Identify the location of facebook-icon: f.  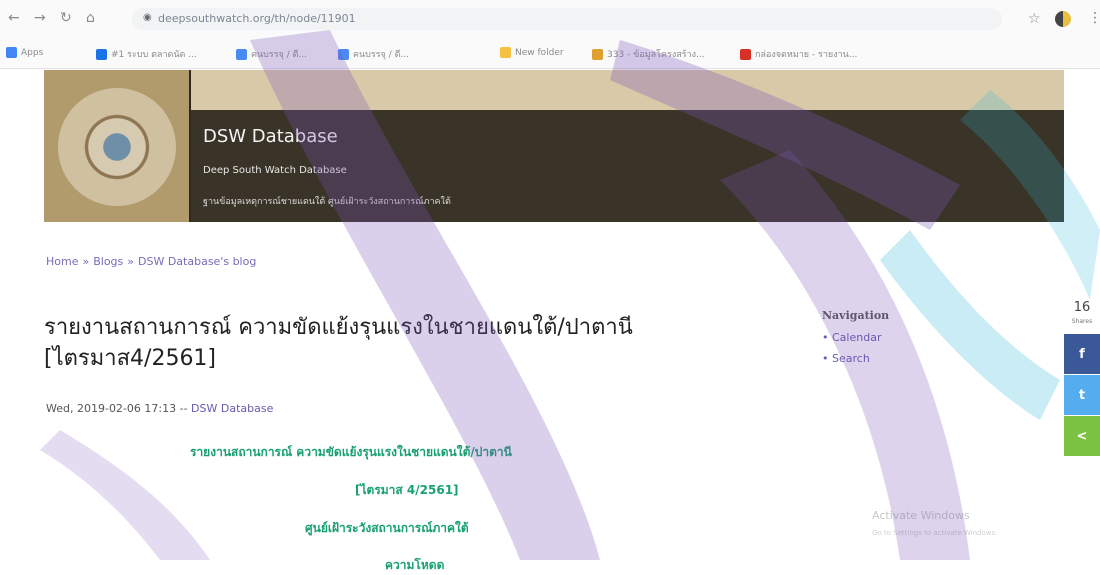
(1082, 354).